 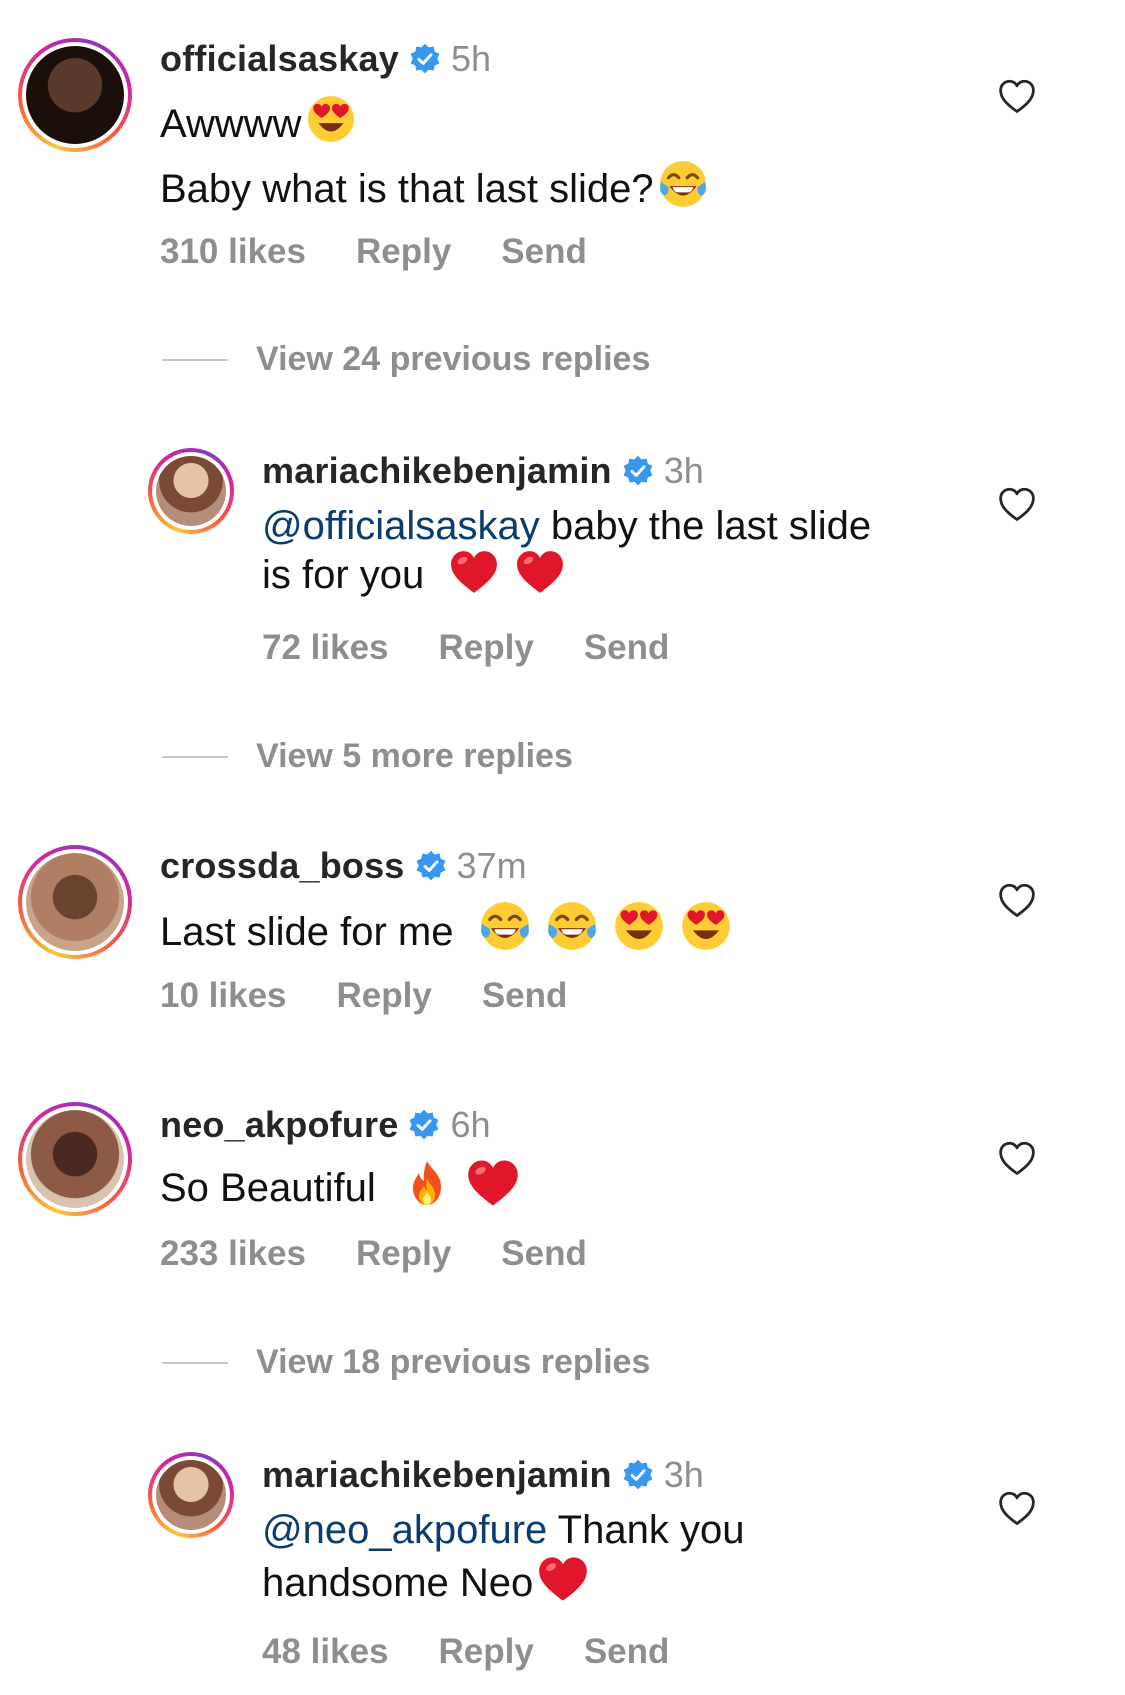 What do you see at coordinates (427, 1183) in the screenshot?
I see `fire-emoji` at bounding box center [427, 1183].